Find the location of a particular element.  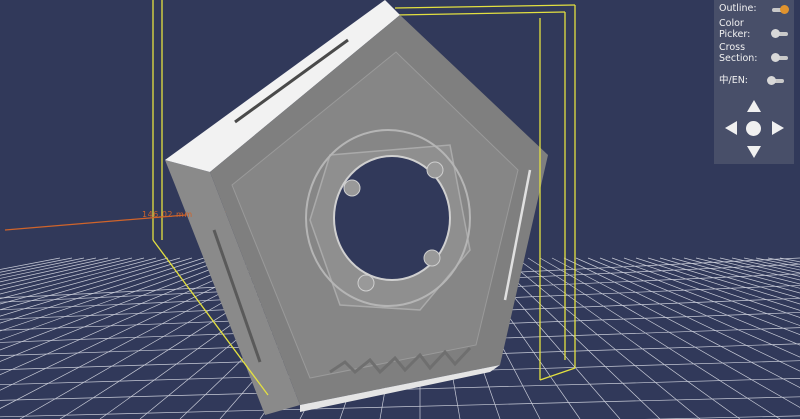

center-dot-icon is located at coordinates (753, 128).